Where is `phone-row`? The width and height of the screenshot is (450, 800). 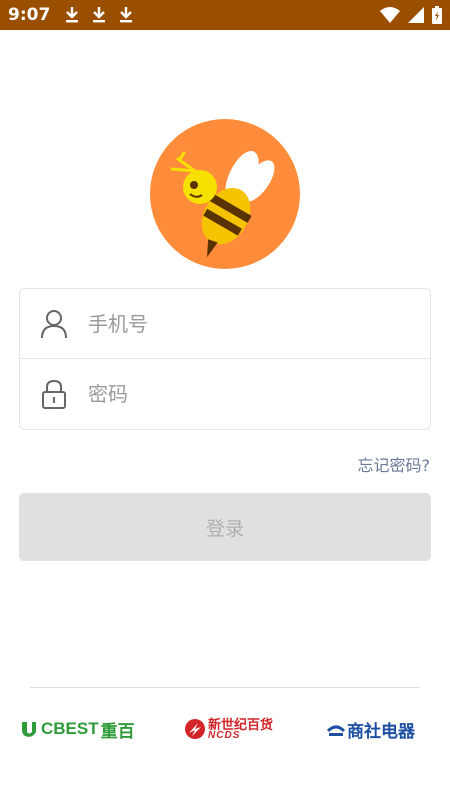
phone-row is located at coordinates (225, 324).